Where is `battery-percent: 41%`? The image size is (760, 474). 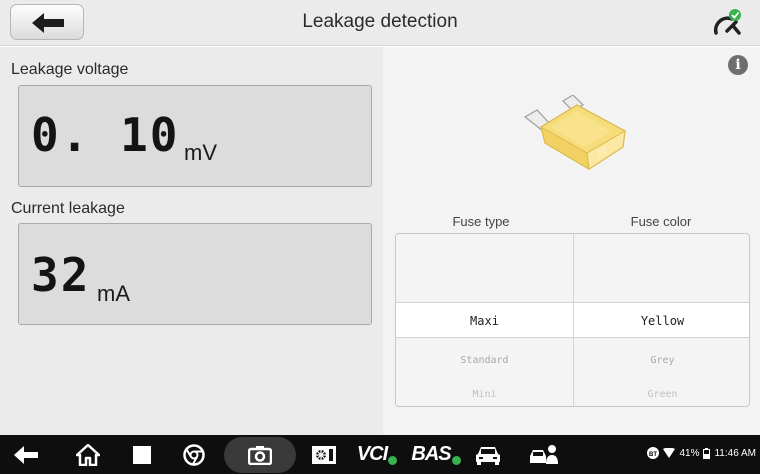
battery-percent: 41% is located at coordinates (689, 453).